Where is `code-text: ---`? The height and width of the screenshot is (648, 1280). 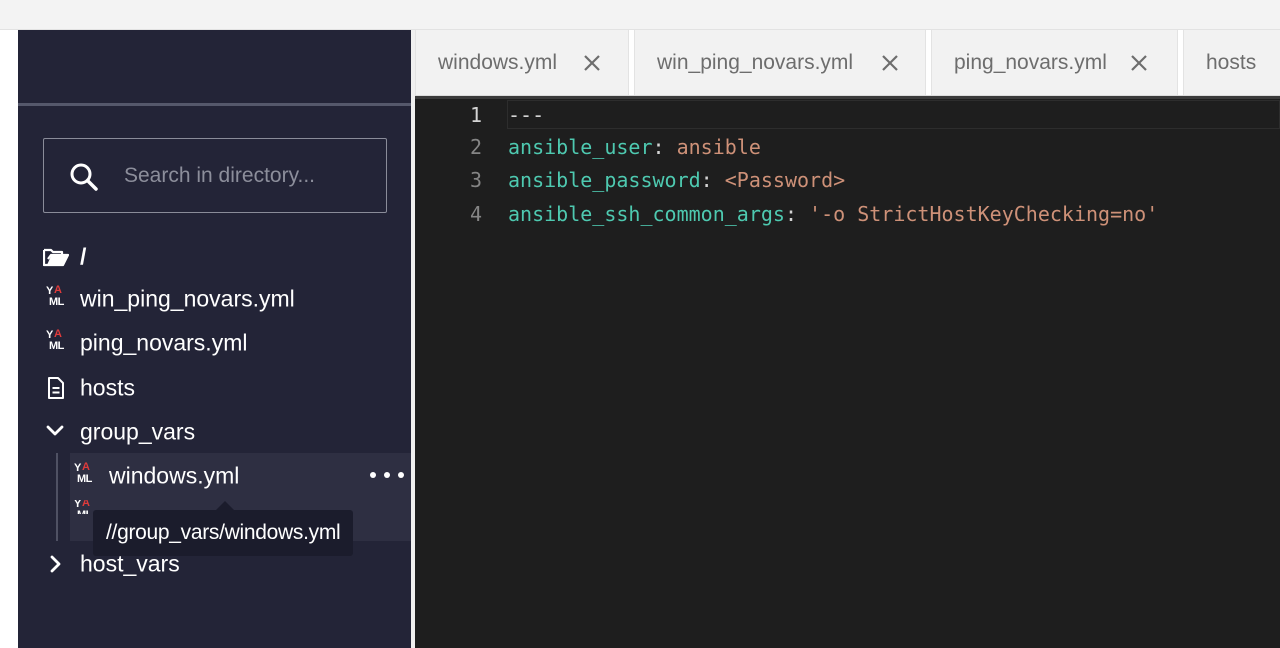 code-text: --- is located at coordinates (526, 114).